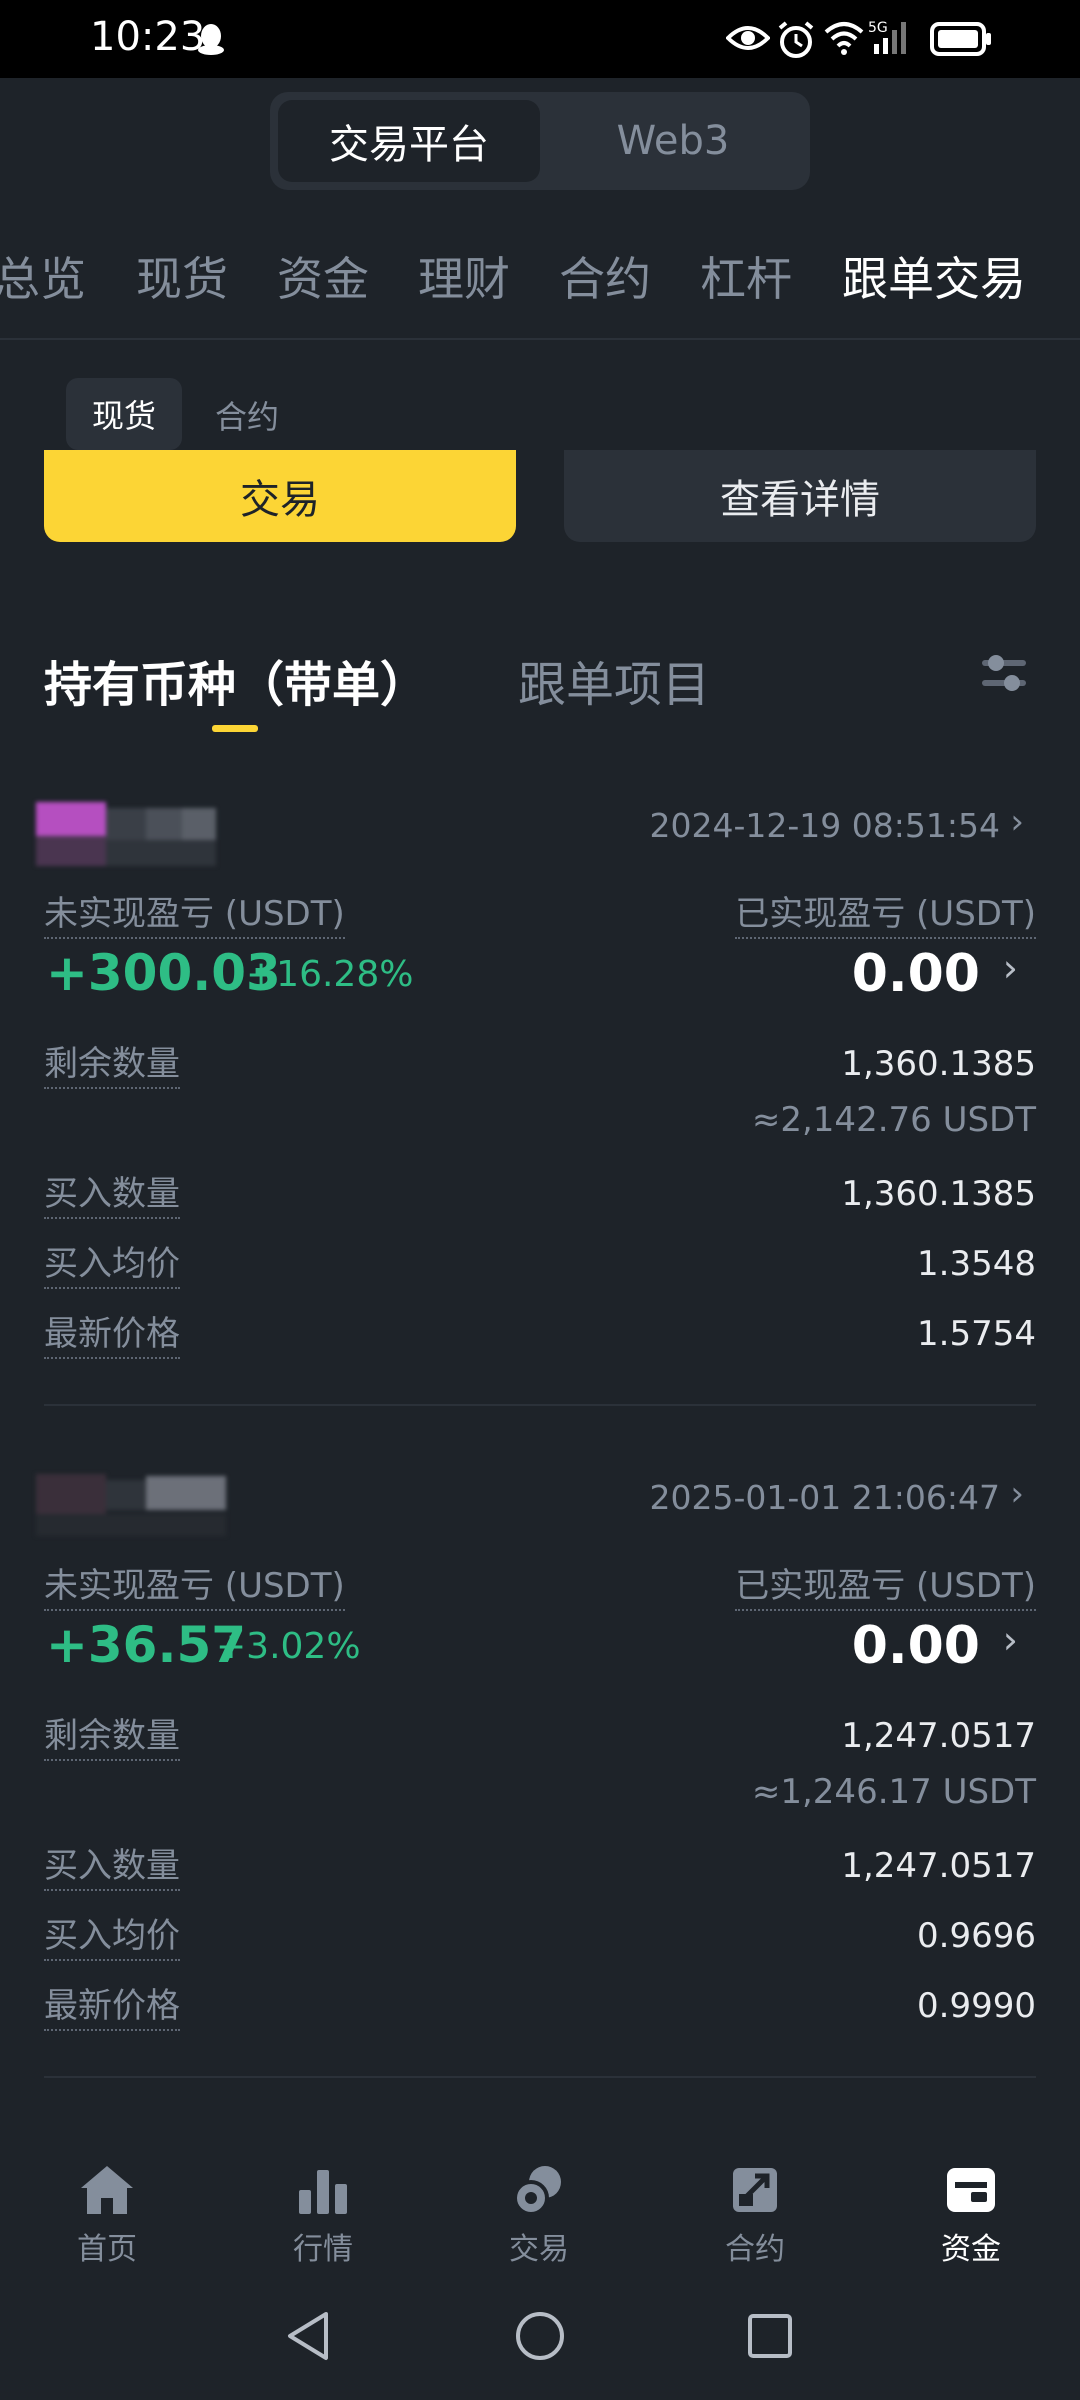 The width and height of the screenshot is (1080, 2400). What do you see at coordinates (800, 496) in the screenshot?
I see `view-details-button: 查看详情` at bounding box center [800, 496].